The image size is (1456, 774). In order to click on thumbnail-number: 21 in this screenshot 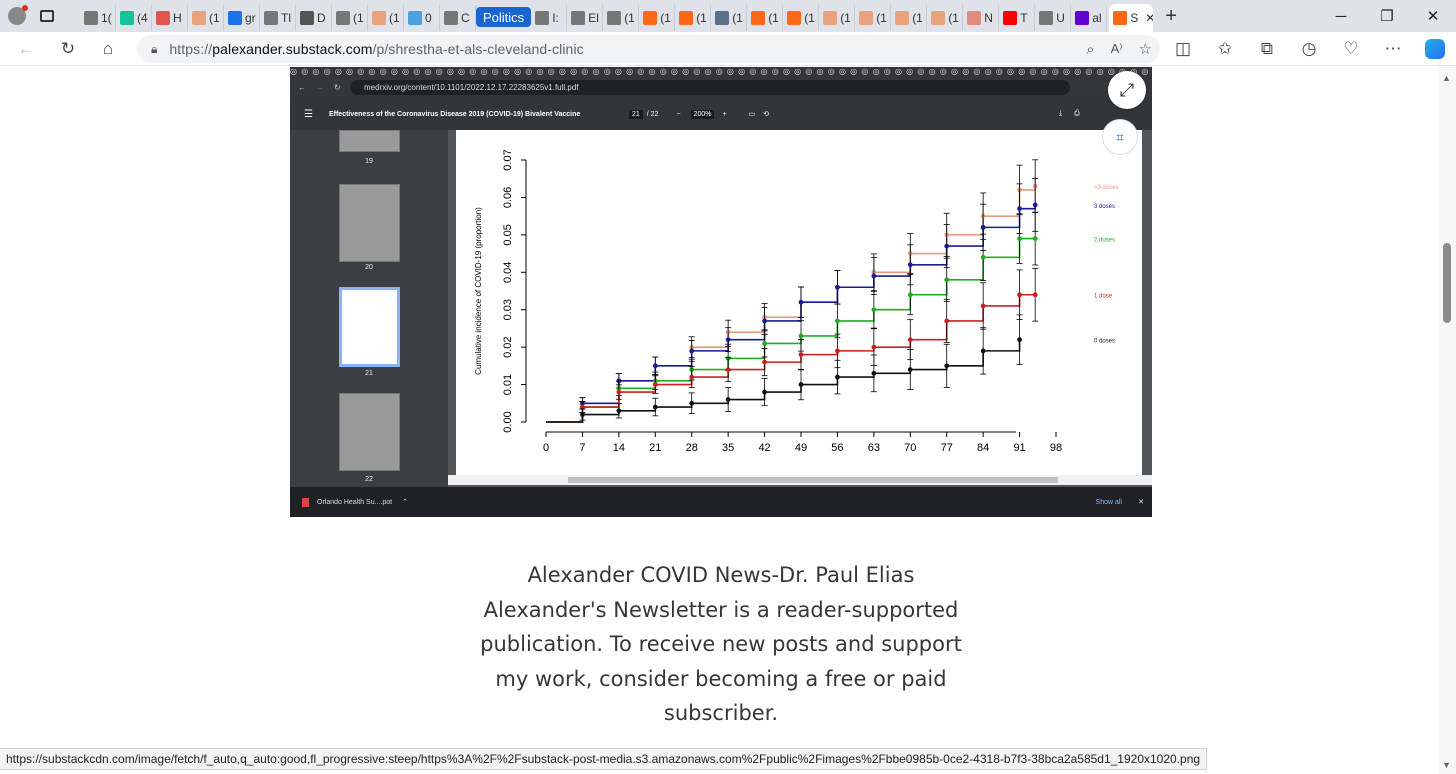, I will do `click(369, 373)`.